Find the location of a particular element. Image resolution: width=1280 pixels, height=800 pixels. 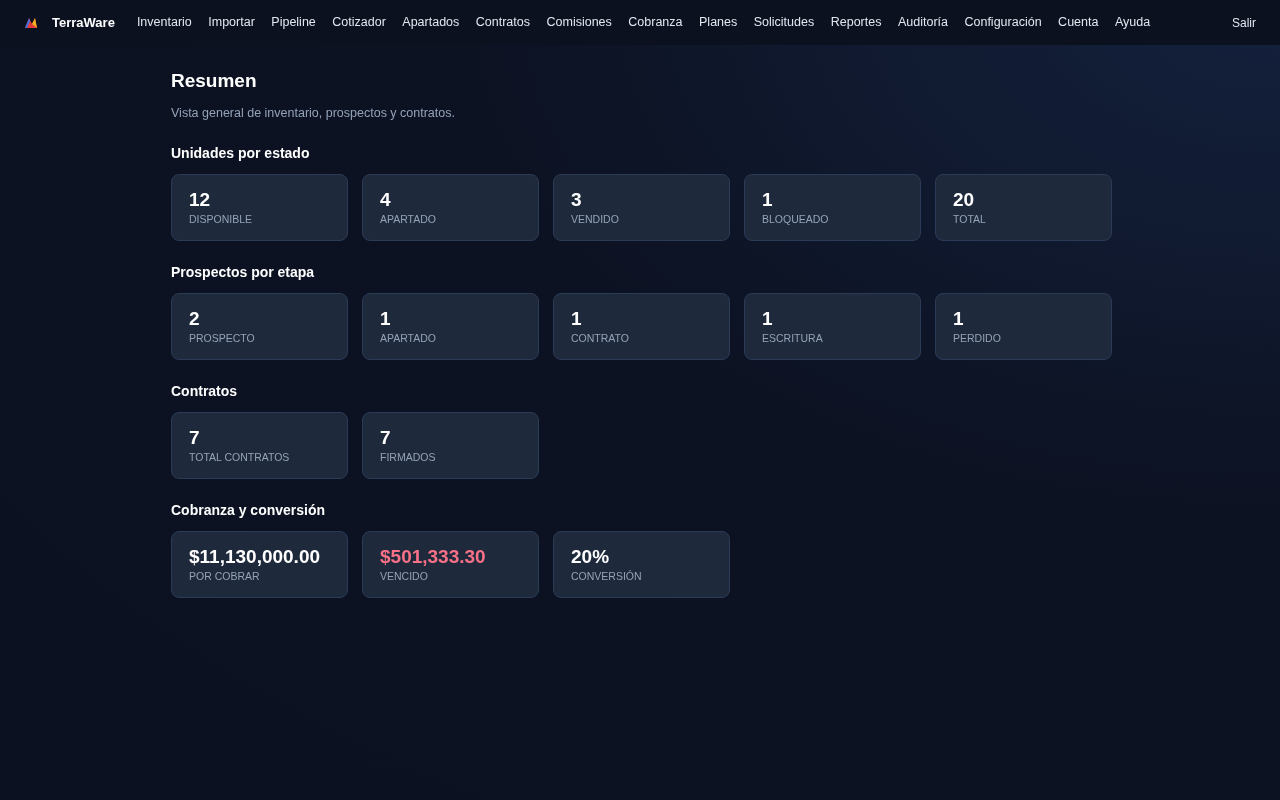

stat-value: 3 is located at coordinates (576, 200).